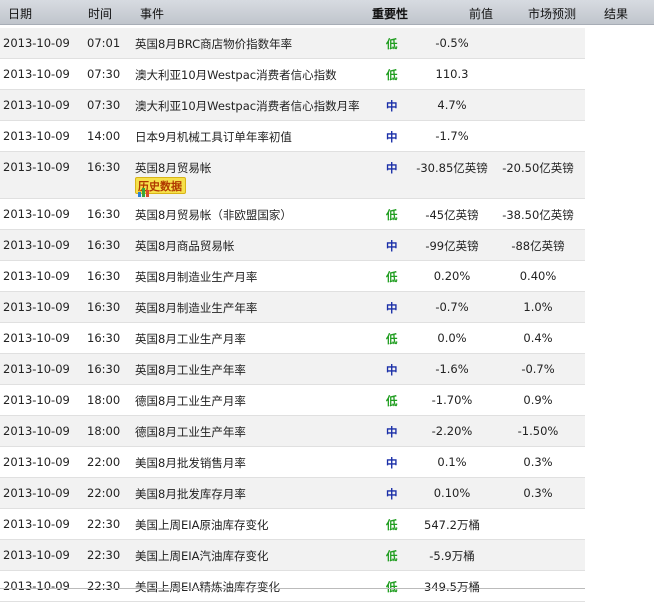  I want to click on event-name: 英国8月制造业生产月率, so click(196, 277).